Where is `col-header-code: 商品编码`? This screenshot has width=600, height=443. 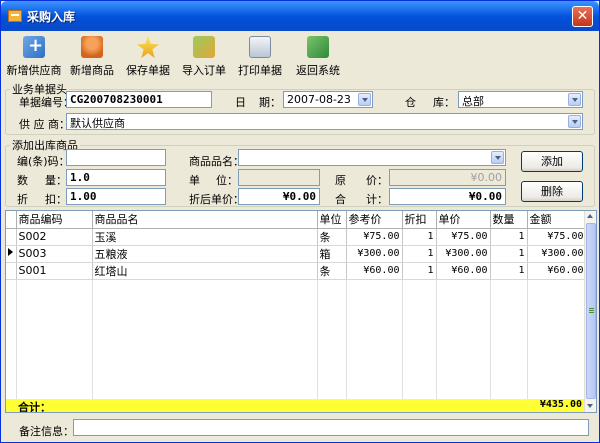
col-header-code: 商品编码 is located at coordinates (54, 220).